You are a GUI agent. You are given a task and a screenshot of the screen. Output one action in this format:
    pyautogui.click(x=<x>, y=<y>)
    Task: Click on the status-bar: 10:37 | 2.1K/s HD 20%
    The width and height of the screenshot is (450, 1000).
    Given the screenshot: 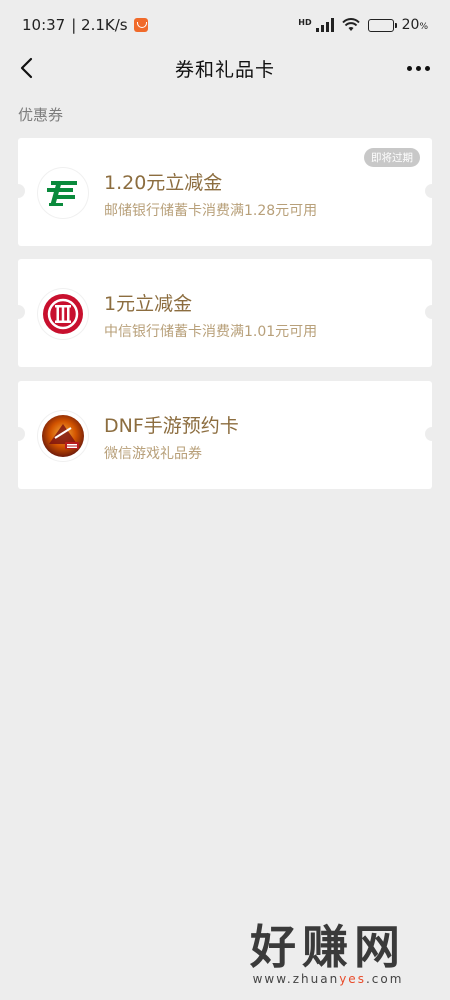 What is the action you would take?
    pyautogui.click(x=225, y=25)
    